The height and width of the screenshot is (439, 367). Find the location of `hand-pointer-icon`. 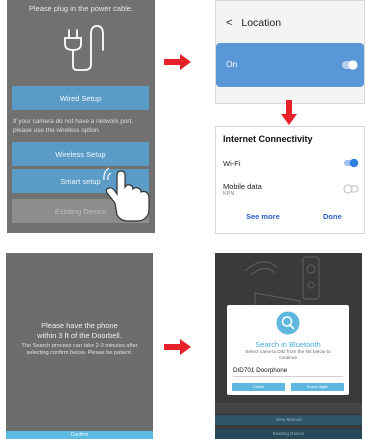

hand-pointer-icon is located at coordinates (126, 194).